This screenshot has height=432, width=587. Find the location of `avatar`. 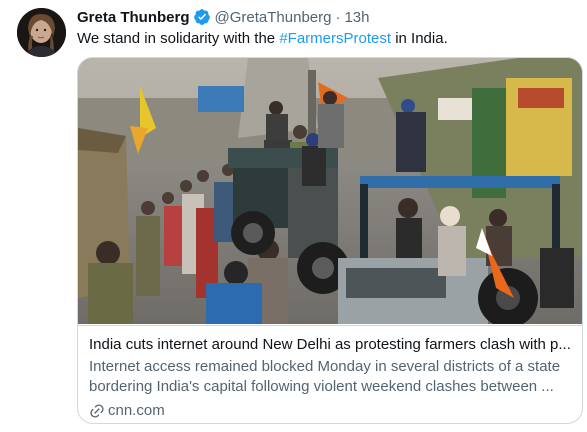

avatar is located at coordinates (41, 32).